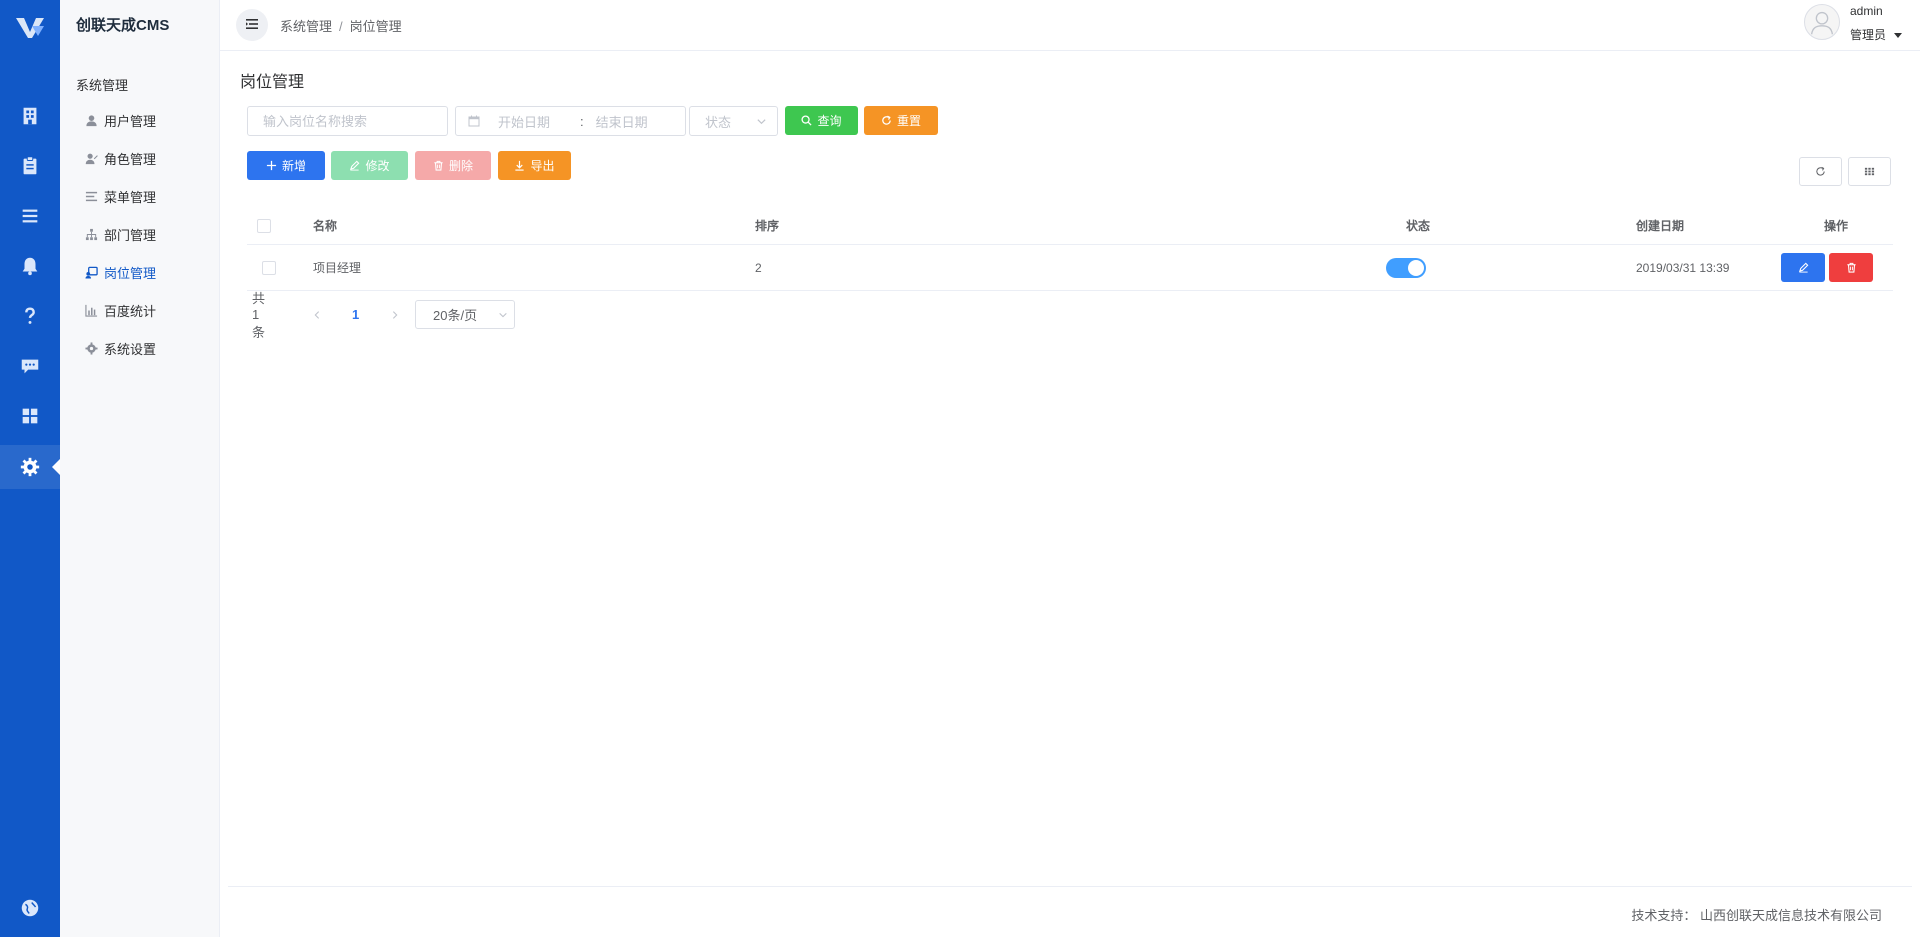  What do you see at coordinates (30, 166) in the screenshot?
I see `clipboard-icon` at bounding box center [30, 166].